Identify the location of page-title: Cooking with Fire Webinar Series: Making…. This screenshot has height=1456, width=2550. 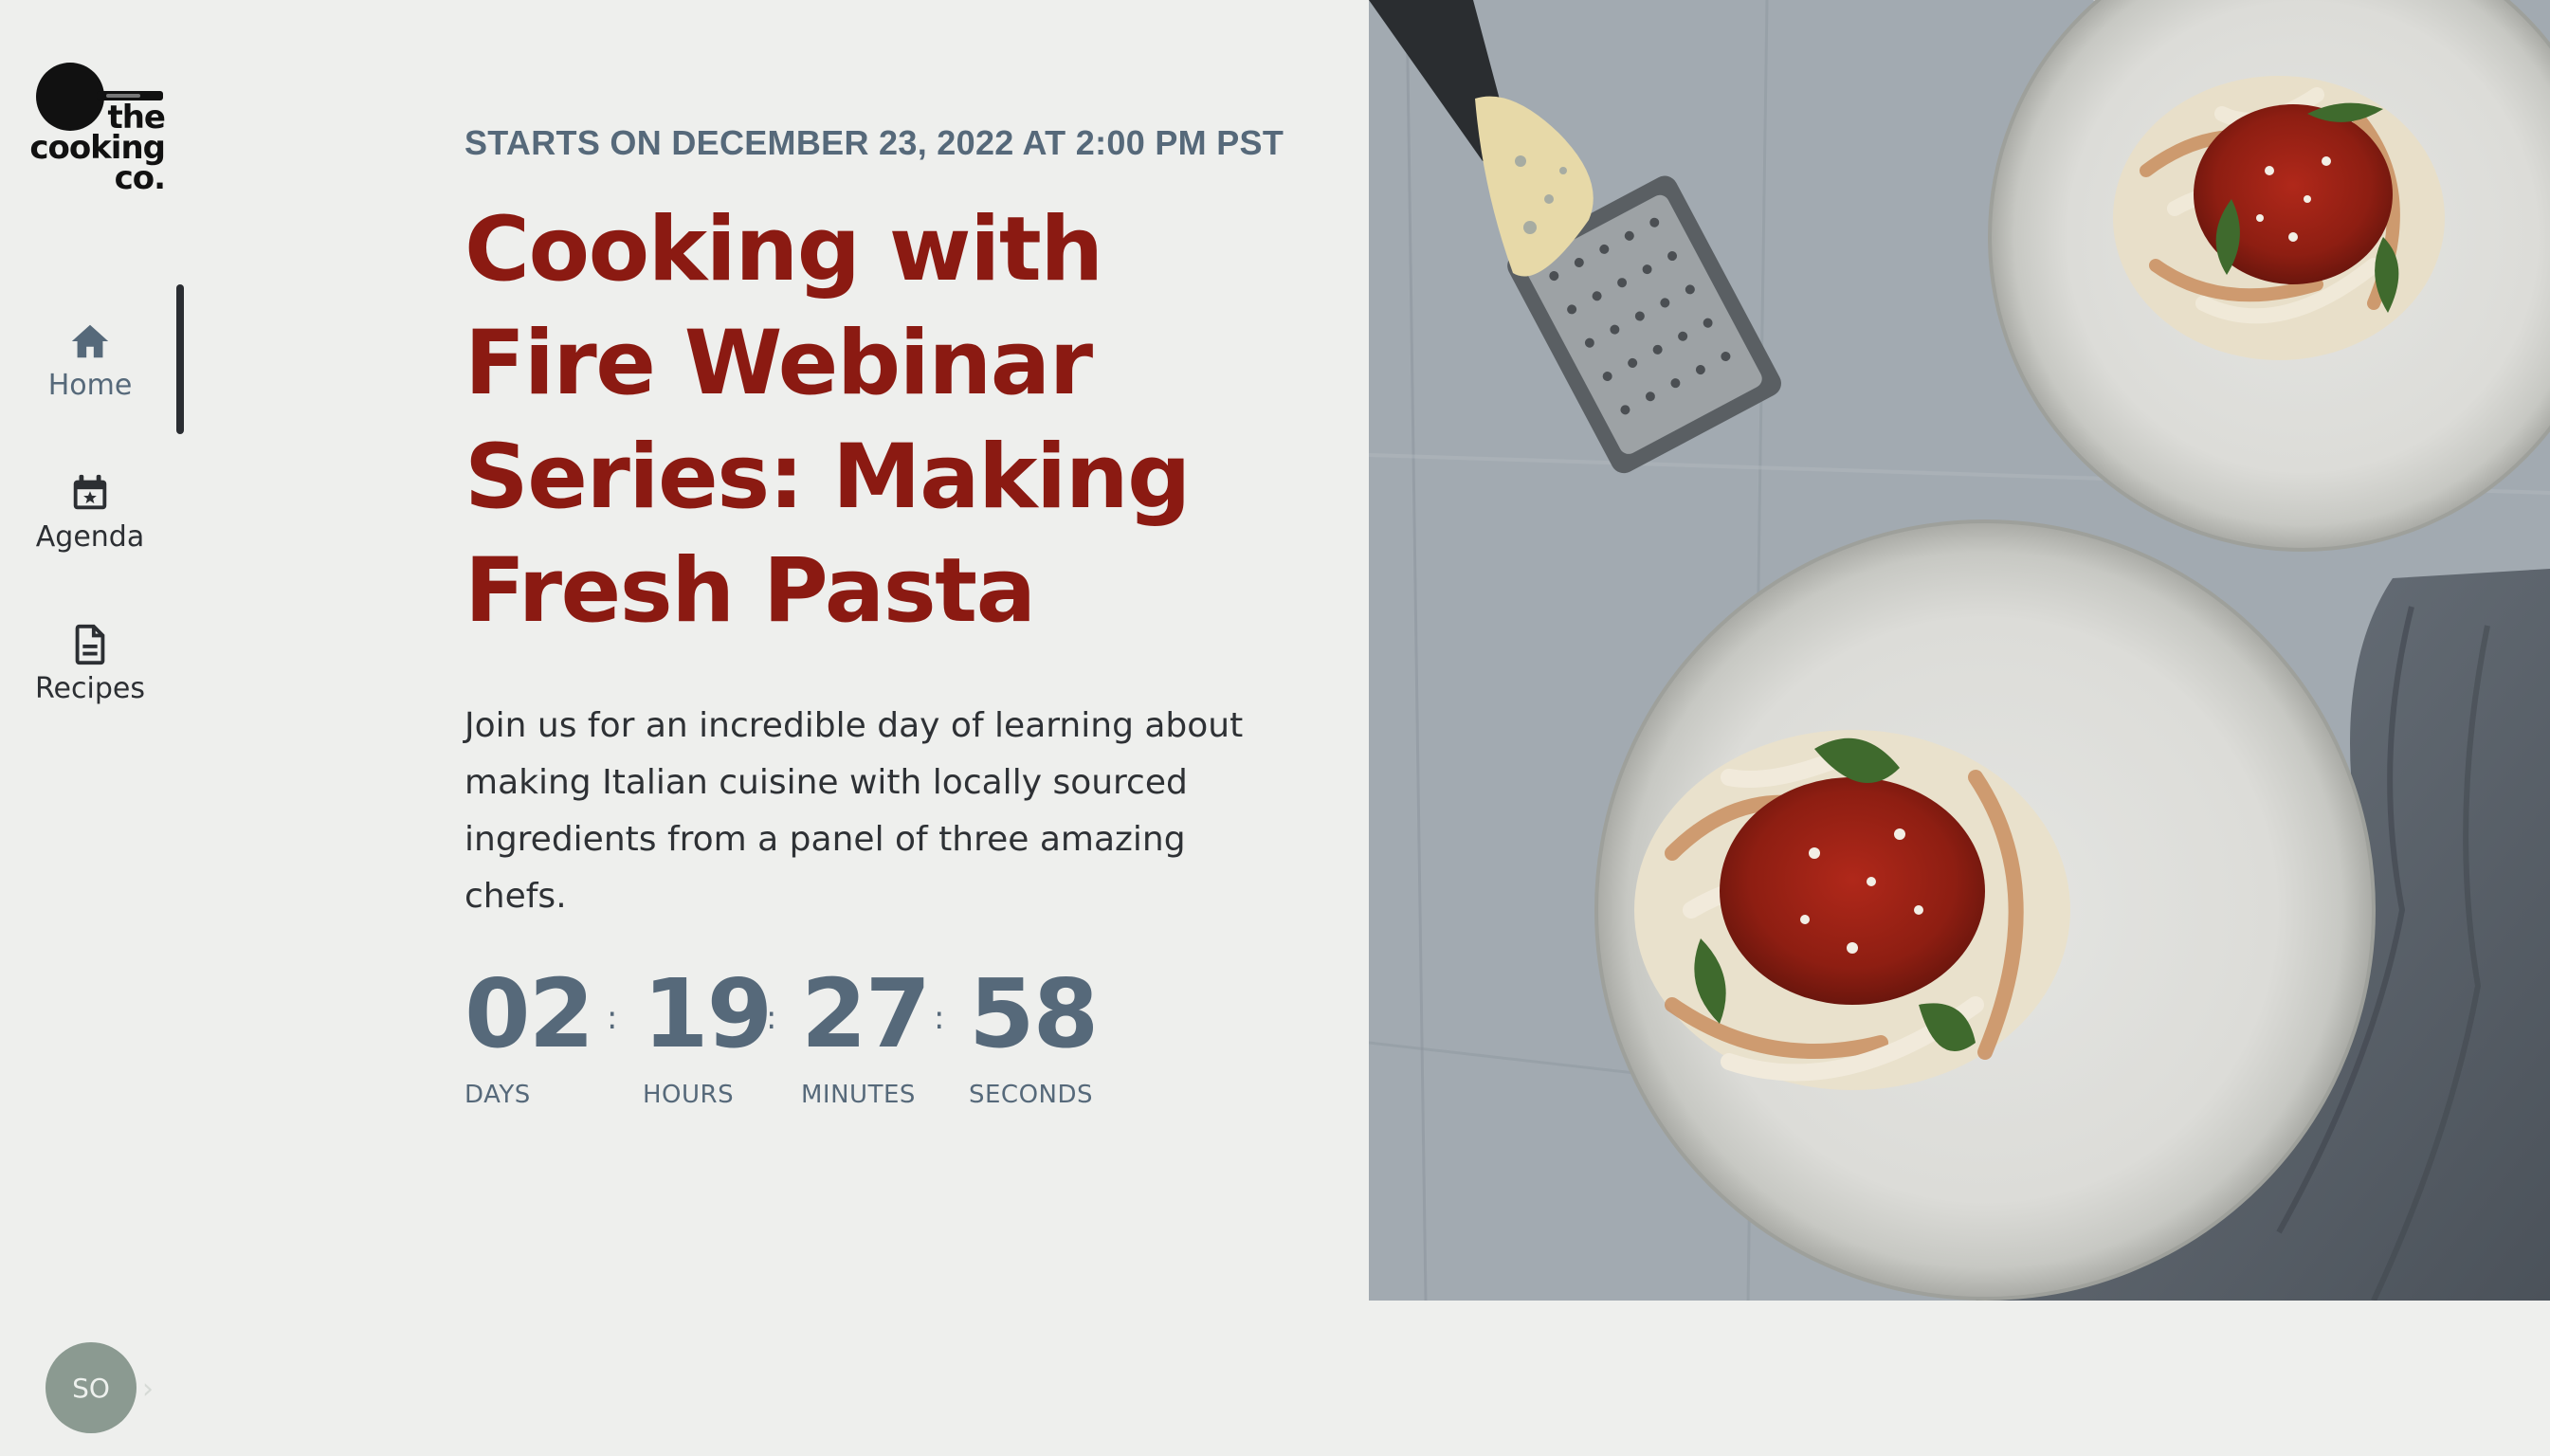
(828, 420).